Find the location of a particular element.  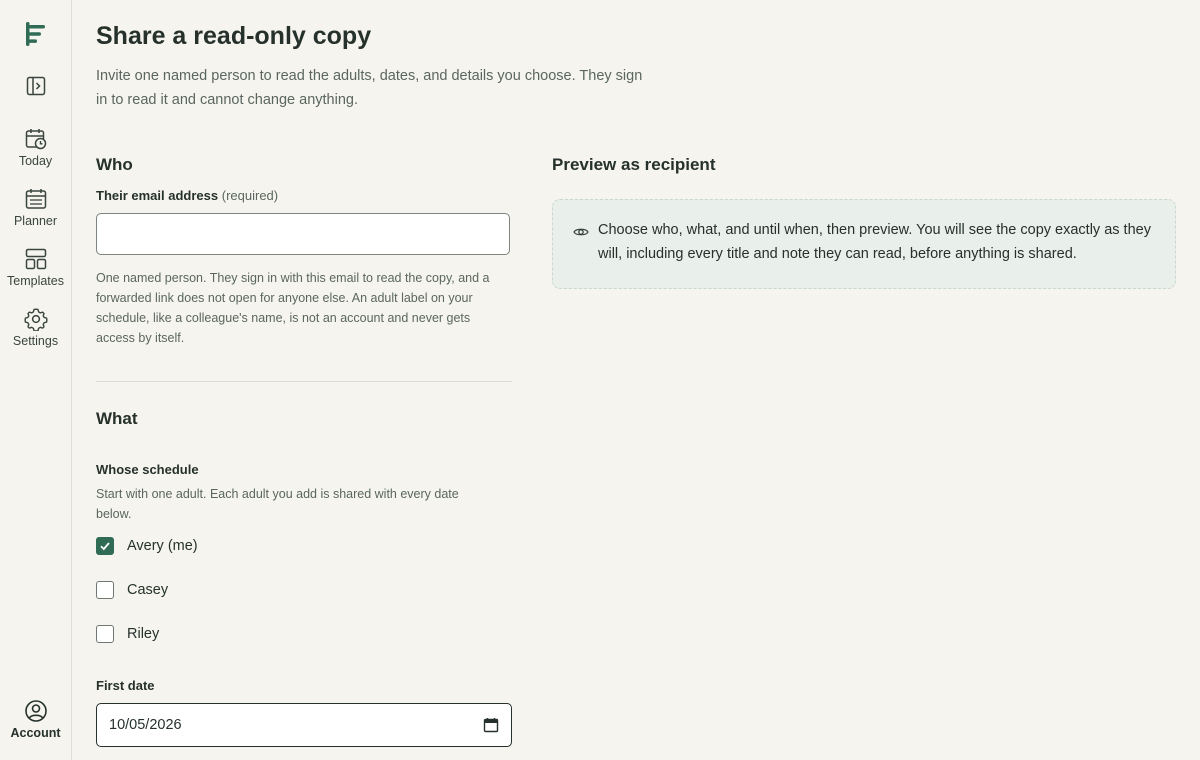

first-date-value: 10/05/2026 is located at coordinates (145, 725).